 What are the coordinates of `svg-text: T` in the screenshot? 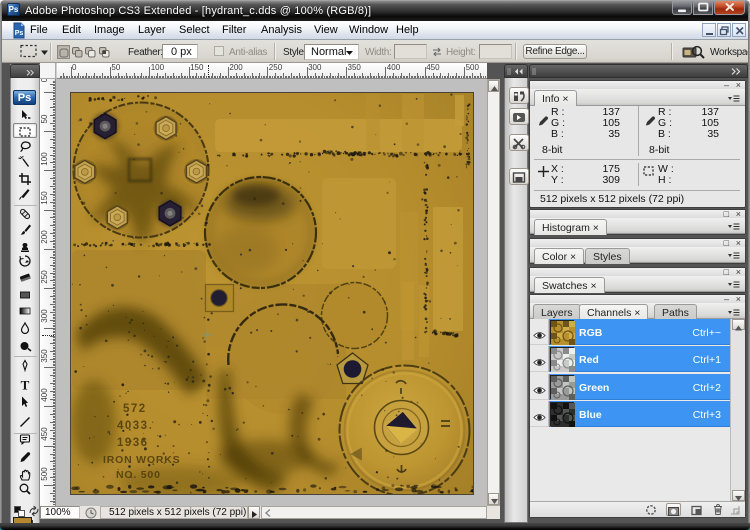 It's located at (25, 385).